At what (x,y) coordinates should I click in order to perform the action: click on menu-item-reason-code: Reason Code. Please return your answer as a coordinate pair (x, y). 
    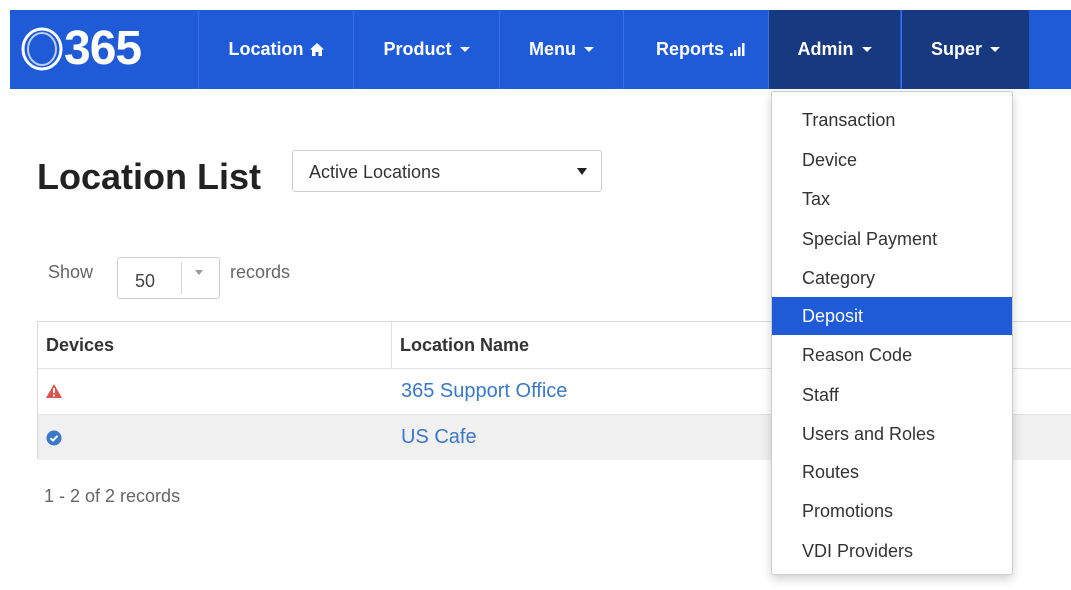
    Looking at the image, I should click on (892, 355).